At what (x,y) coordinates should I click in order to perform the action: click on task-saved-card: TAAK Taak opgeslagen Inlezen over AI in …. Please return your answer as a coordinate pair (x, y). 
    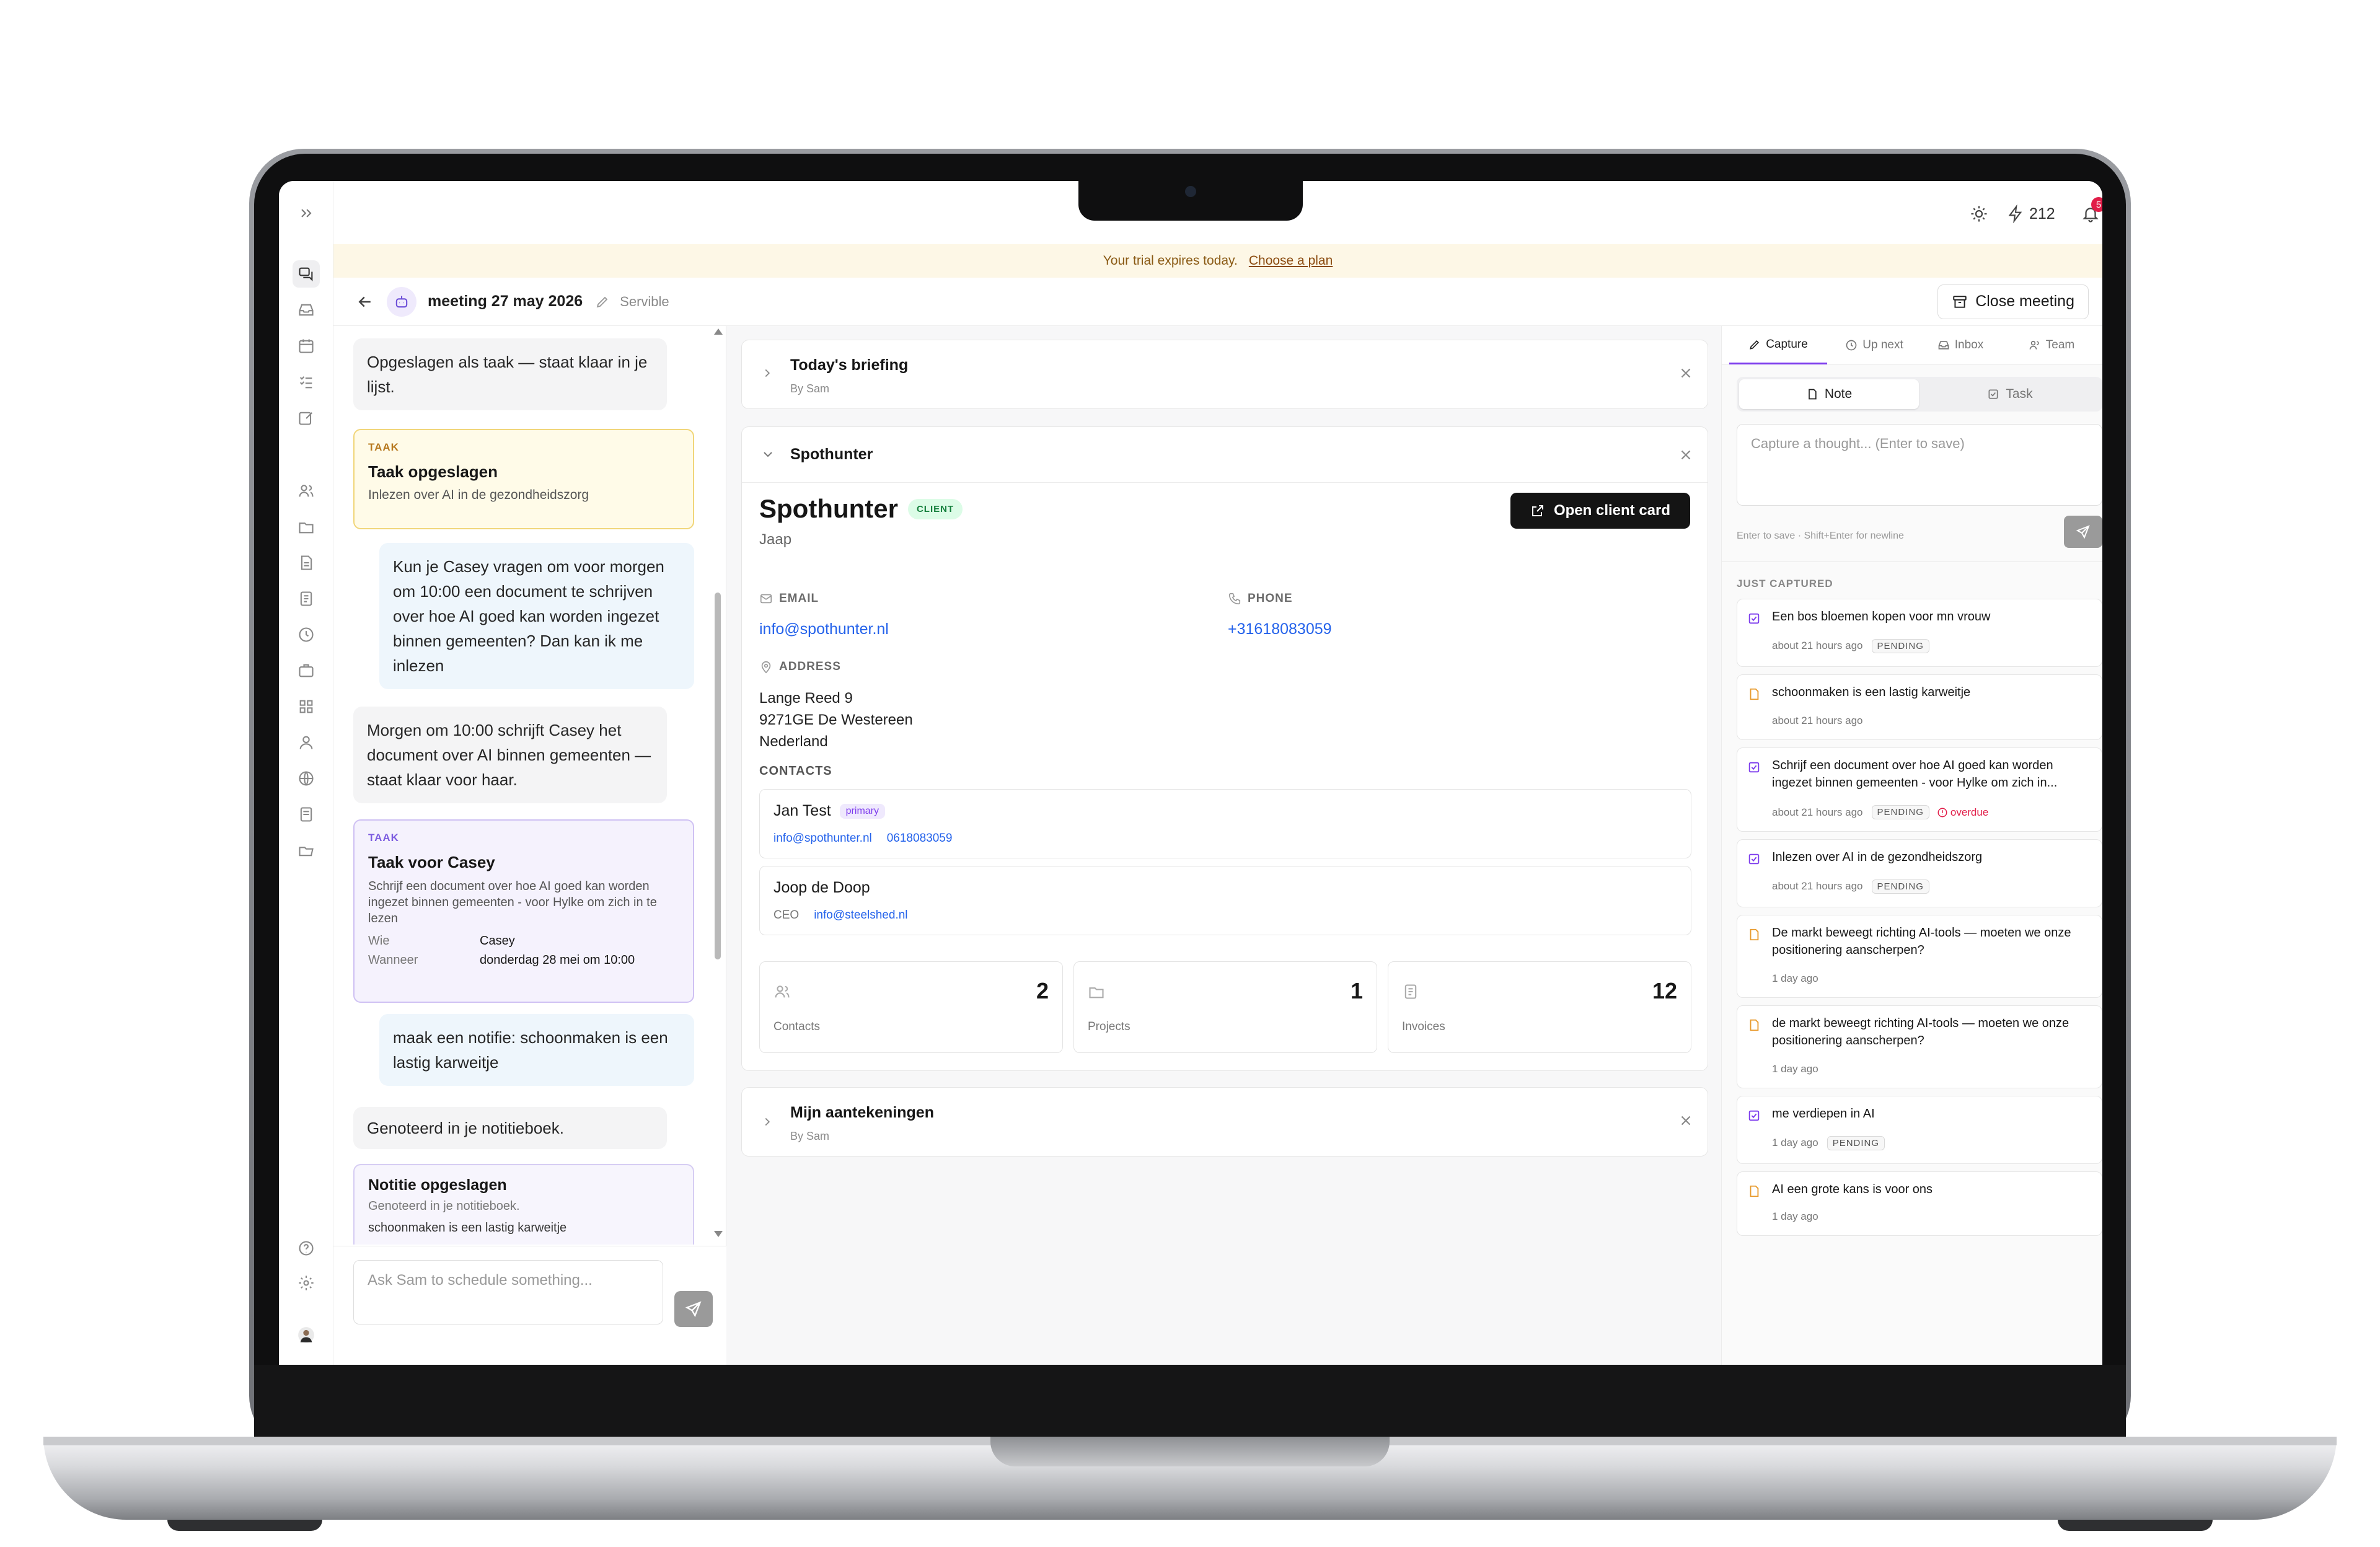
    Looking at the image, I should click on (523, 479).